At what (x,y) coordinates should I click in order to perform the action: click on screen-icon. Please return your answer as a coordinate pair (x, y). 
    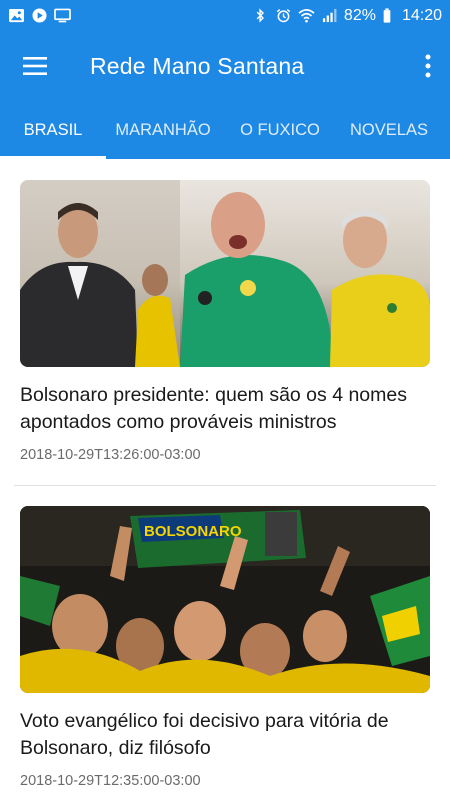
    Looking at the image, I should click on (62, 15).